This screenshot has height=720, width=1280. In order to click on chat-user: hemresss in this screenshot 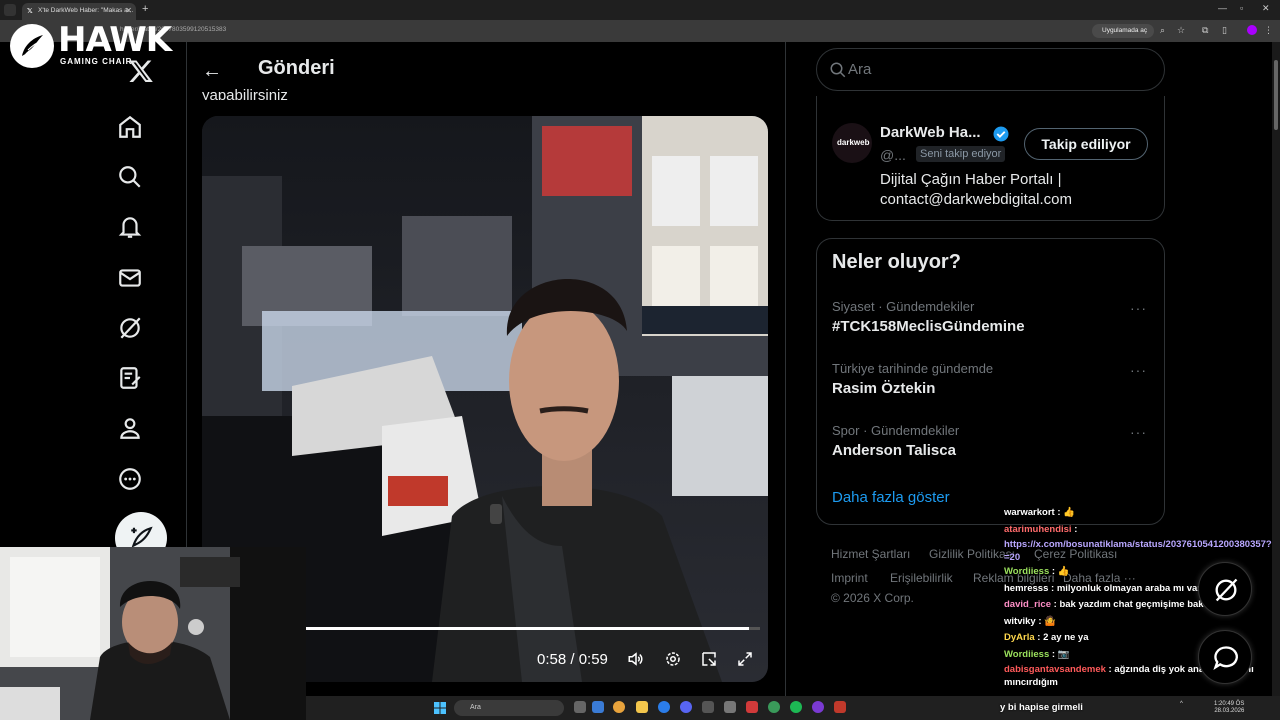, I will do `click(1026, 588)`.